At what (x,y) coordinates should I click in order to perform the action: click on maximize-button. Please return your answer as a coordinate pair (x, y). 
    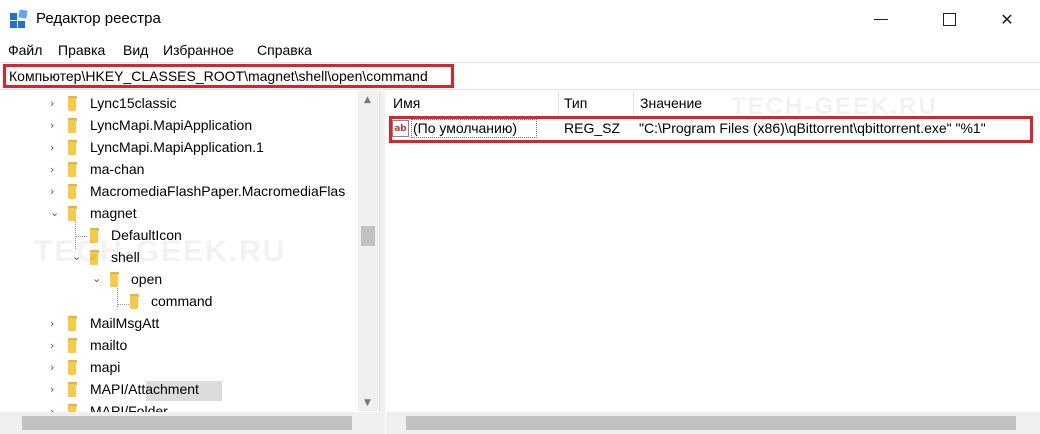
    Looking at the image, I should click on (949, 19).